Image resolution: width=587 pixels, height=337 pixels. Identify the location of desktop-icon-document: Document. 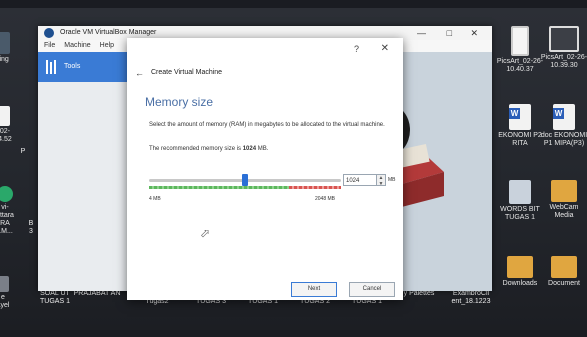
(563, 272).